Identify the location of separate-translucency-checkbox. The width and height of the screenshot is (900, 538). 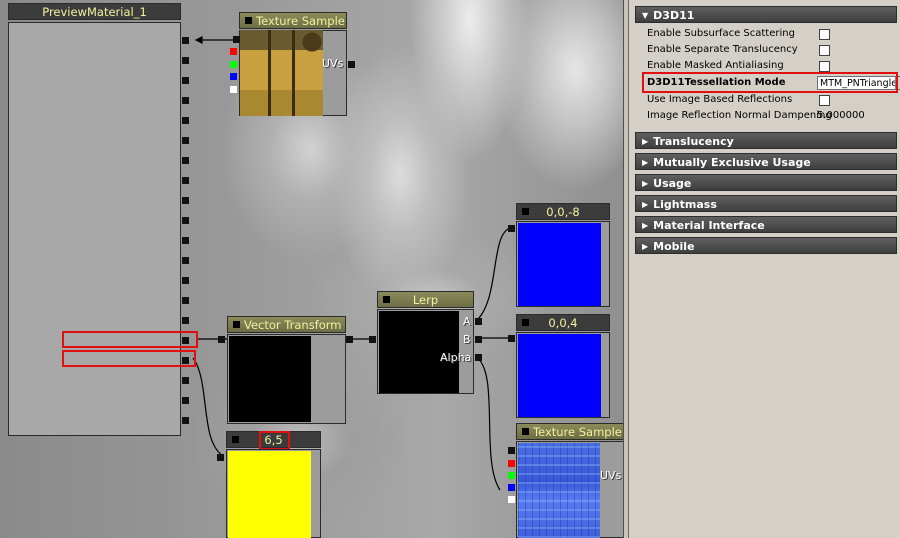
(824, 50).